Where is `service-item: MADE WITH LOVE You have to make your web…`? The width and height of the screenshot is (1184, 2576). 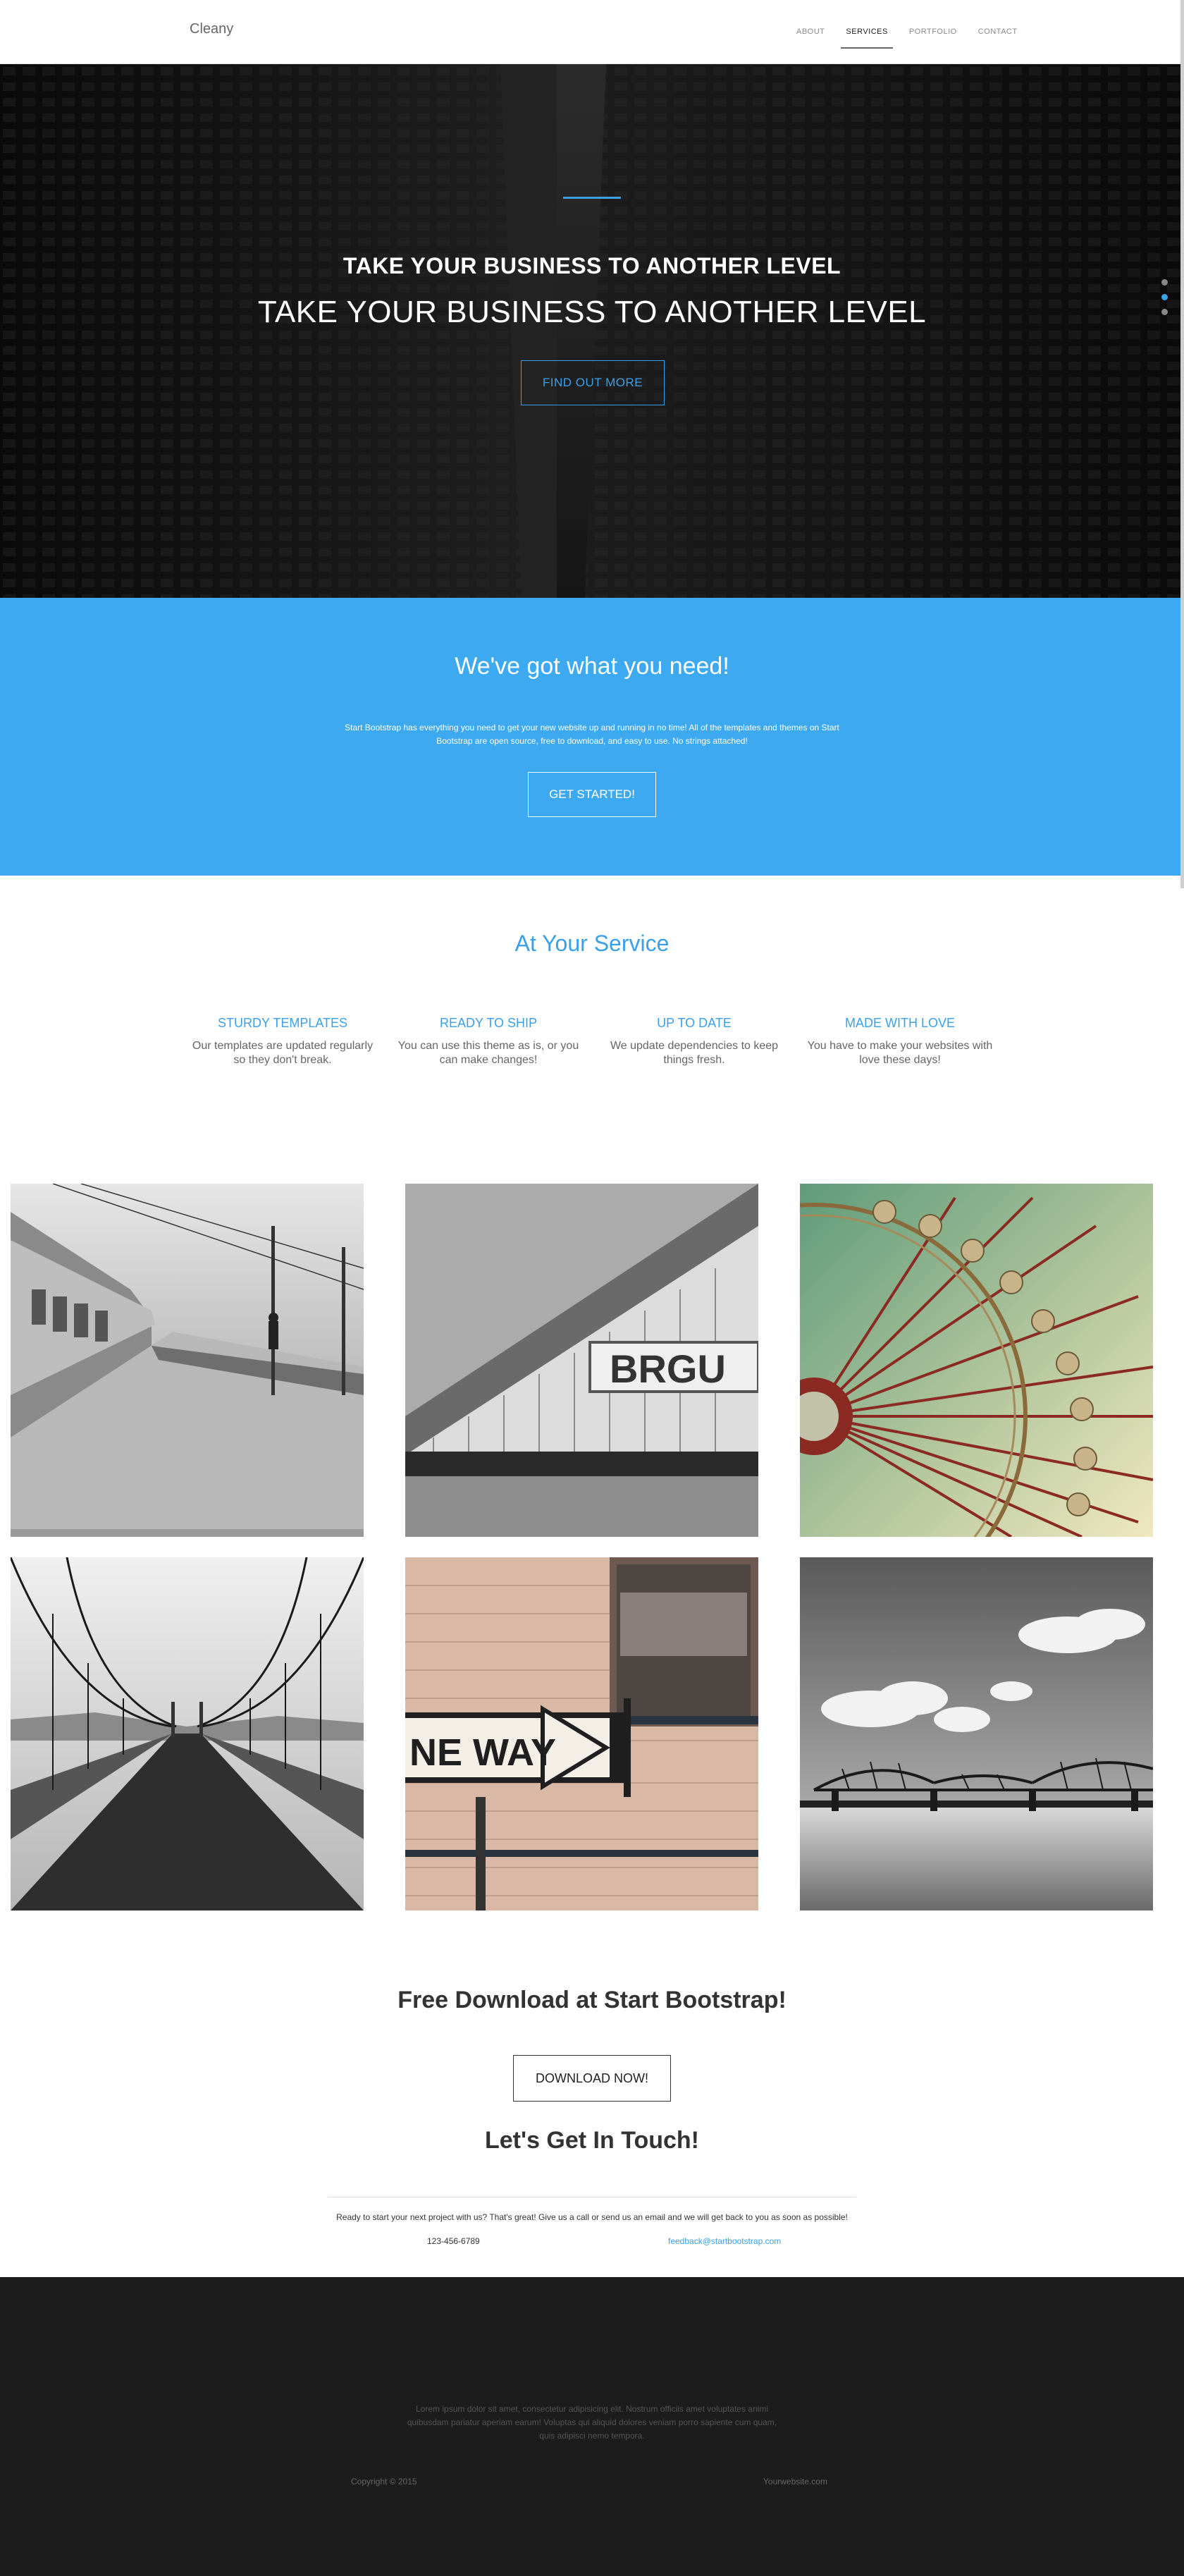
service-item: MADE WITH LOVE You have to make your web… is located at coordinates (900, 1041).